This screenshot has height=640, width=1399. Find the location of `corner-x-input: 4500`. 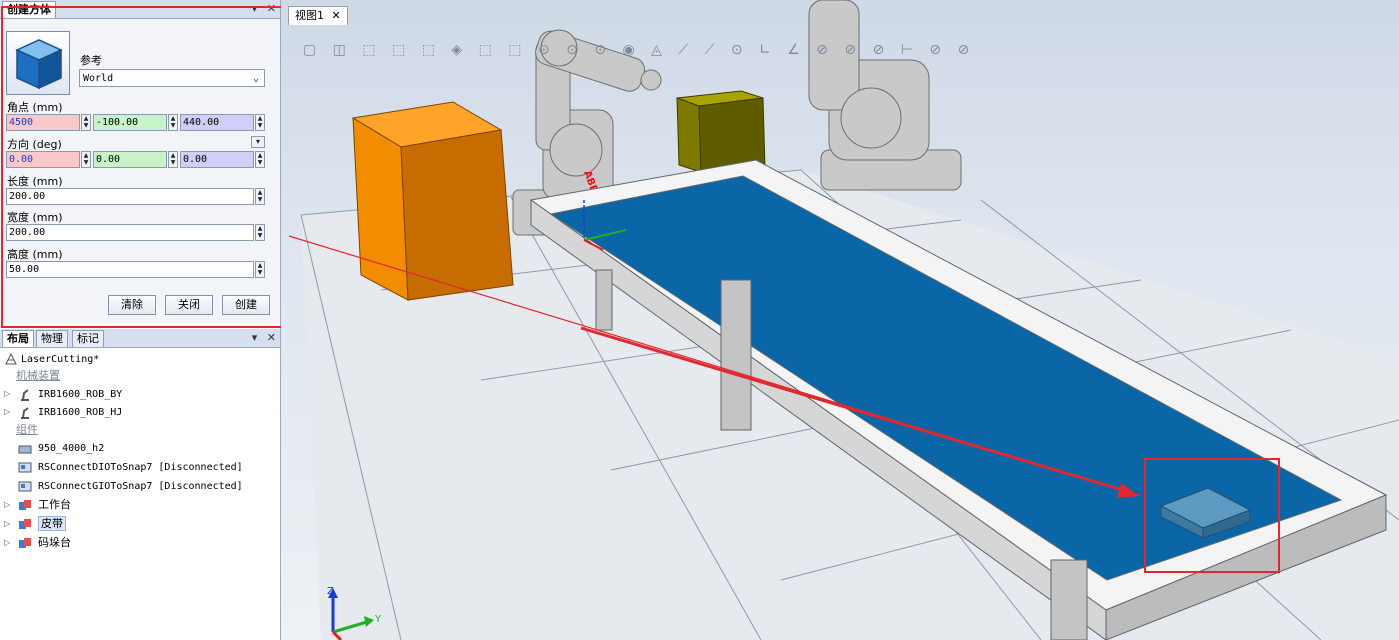

corner-x-input: 4500 is located at coordinates (43, 122).